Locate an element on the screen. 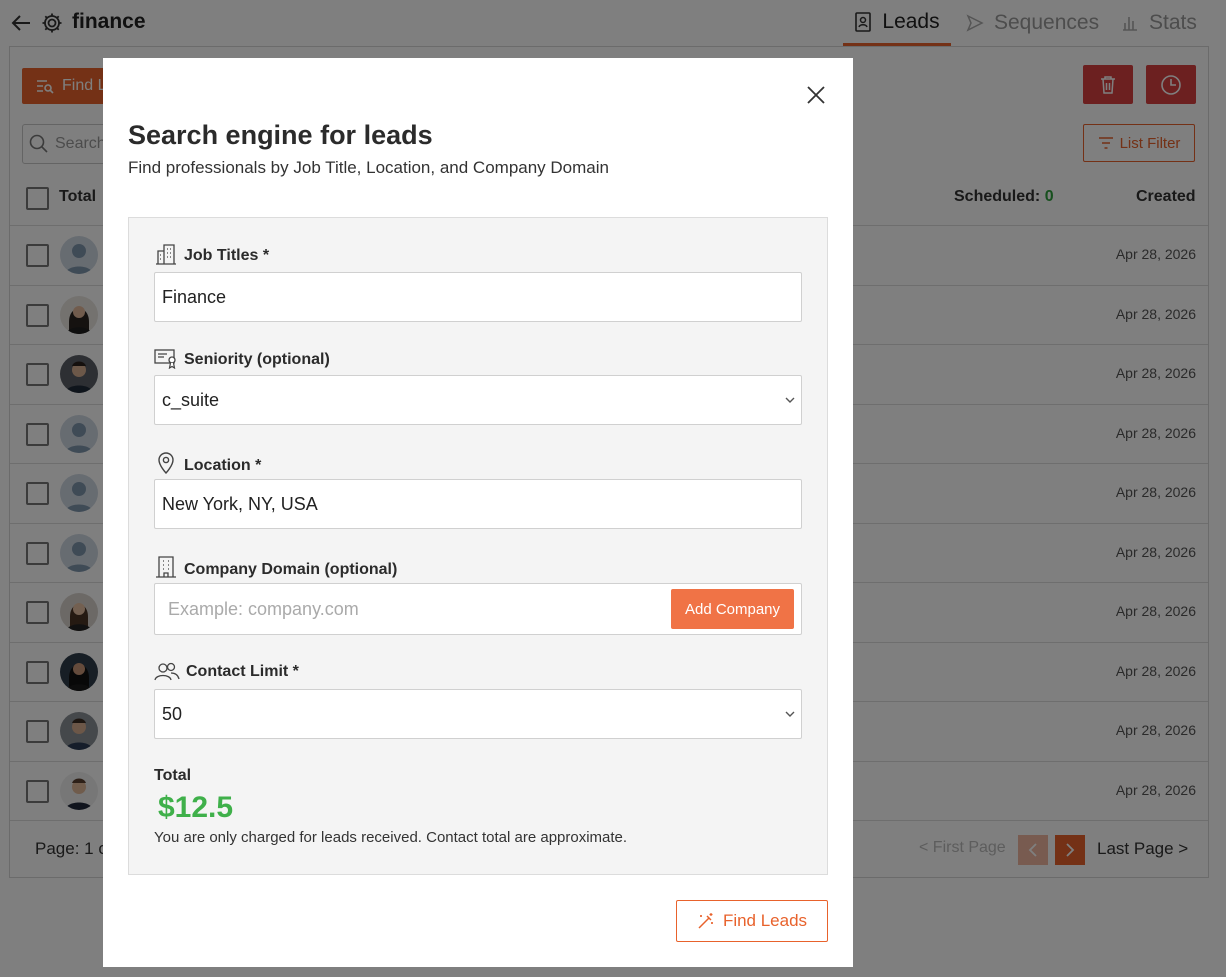 The image size is (1226, 977). job-titles-label-text: Job Titles * is located at coordinates (227, 255).